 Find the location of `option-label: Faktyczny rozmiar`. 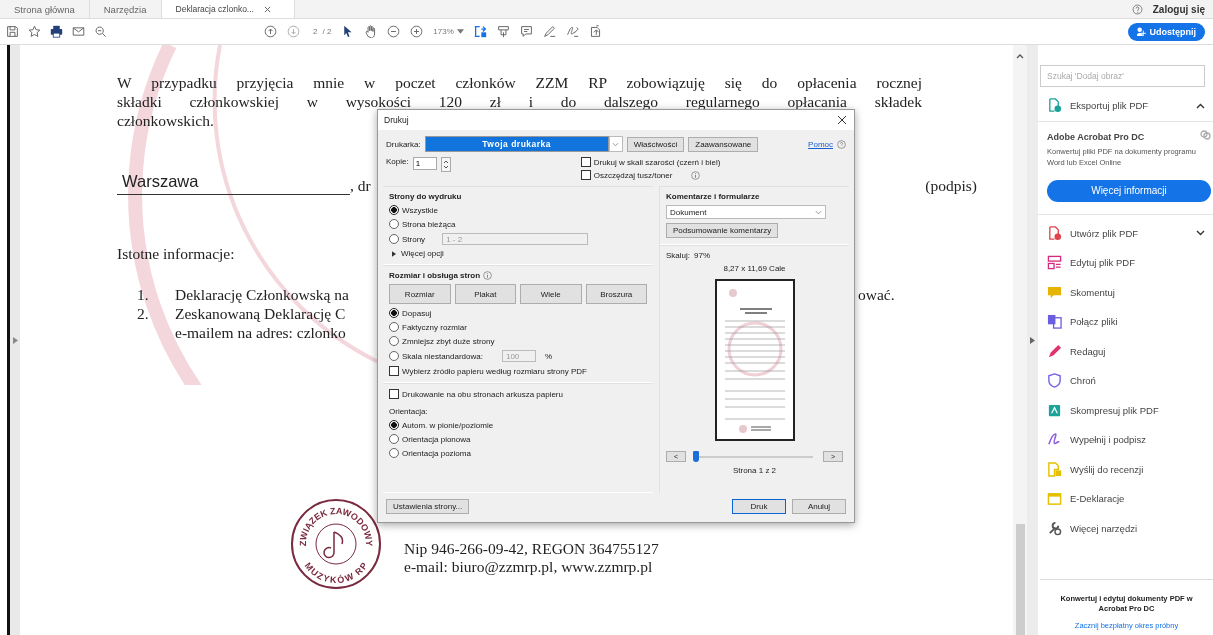

option-label: Faktyczny rozmiar is located at coordinates (434, 327).